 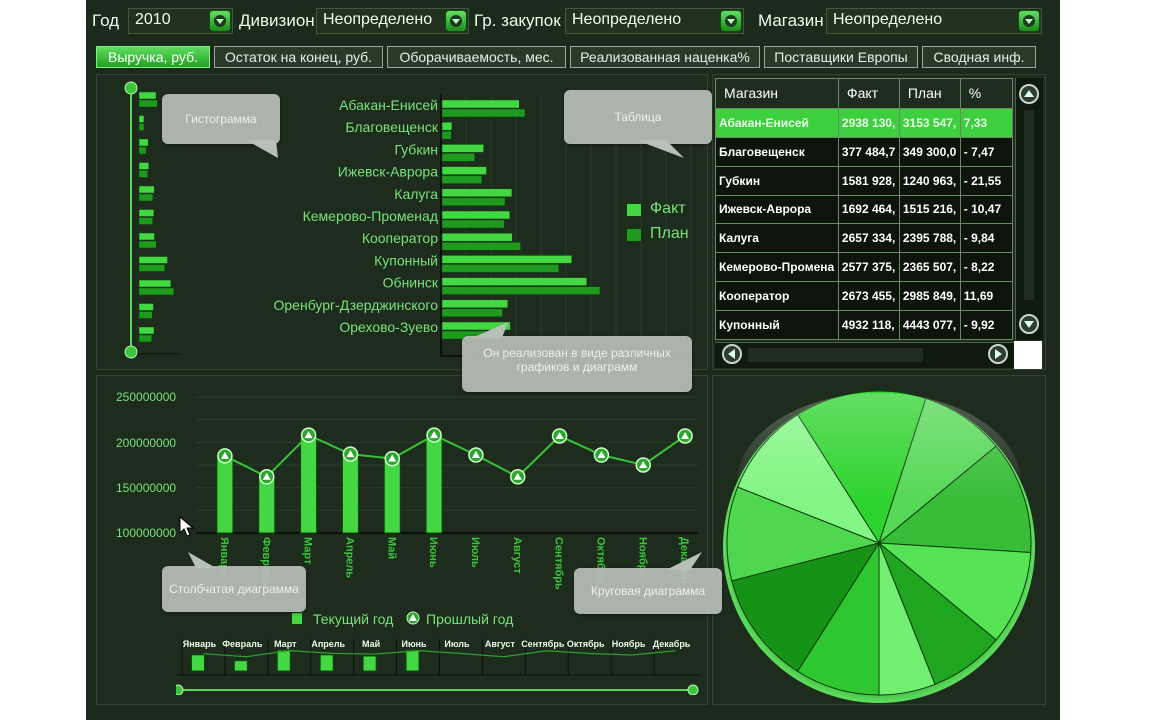 I want to click on table-row: Губкин 1581 928, 1240 963, - 21,55, so click(x=864, y=180).